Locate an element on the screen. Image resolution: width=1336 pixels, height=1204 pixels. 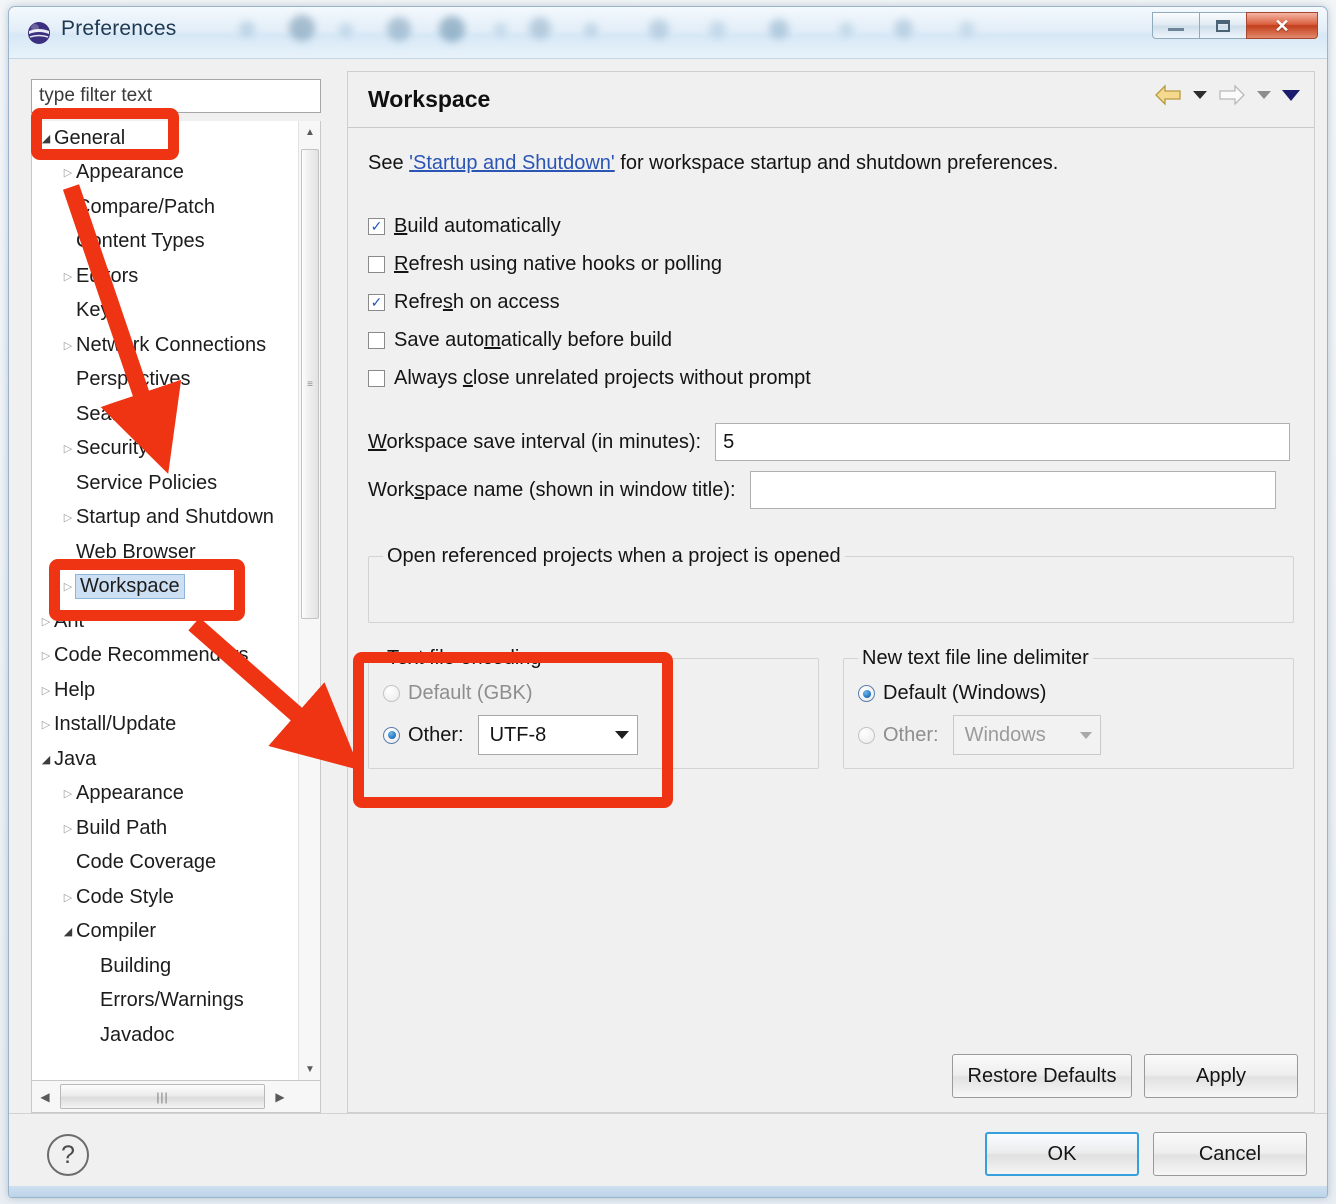
text-file-encoding-legend: Text file encoding is located at coordinates (464, 658).